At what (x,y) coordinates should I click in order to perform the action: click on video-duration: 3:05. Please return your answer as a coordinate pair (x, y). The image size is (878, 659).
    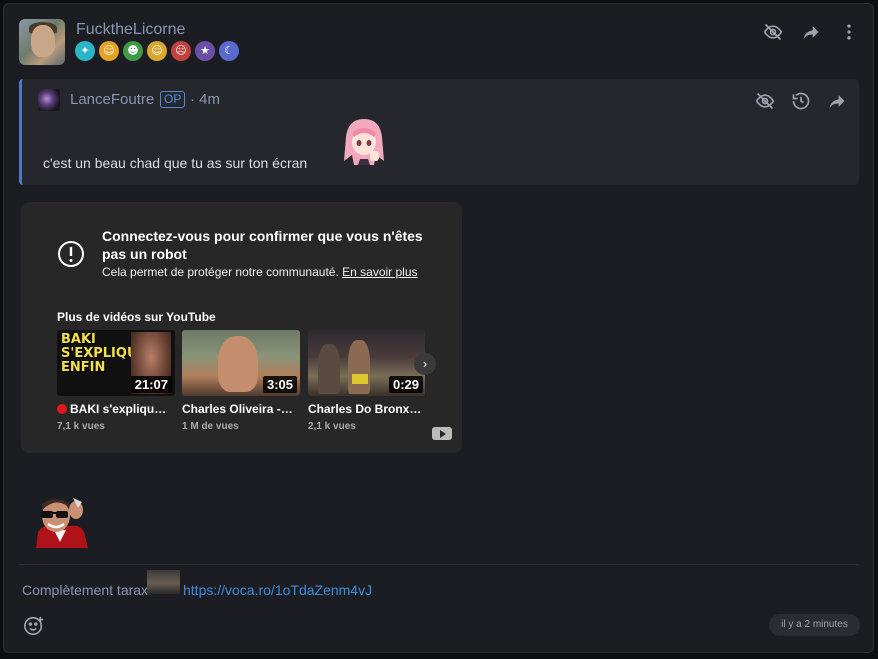
    Looking at the image, I should click on (279, 384).